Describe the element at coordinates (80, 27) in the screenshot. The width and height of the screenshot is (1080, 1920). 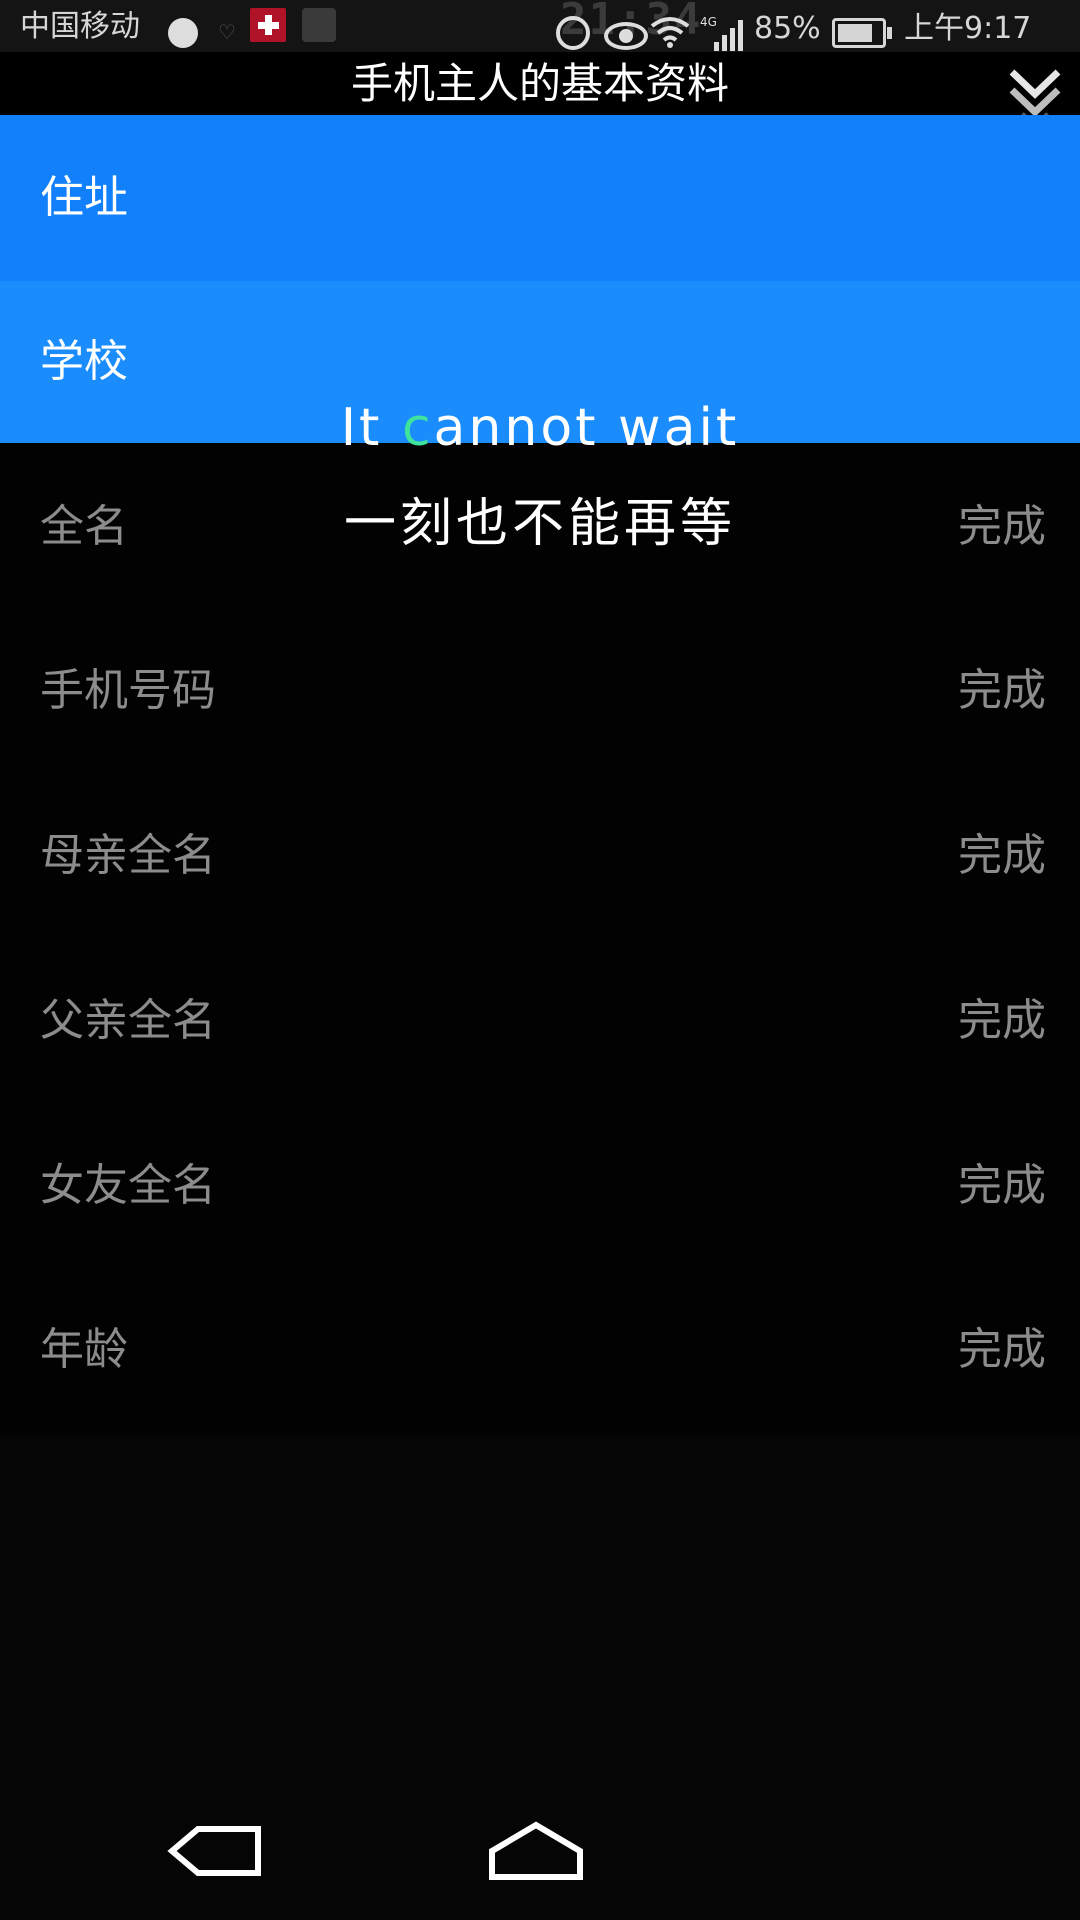
I see `carrier-name: 中国移动` at that location.